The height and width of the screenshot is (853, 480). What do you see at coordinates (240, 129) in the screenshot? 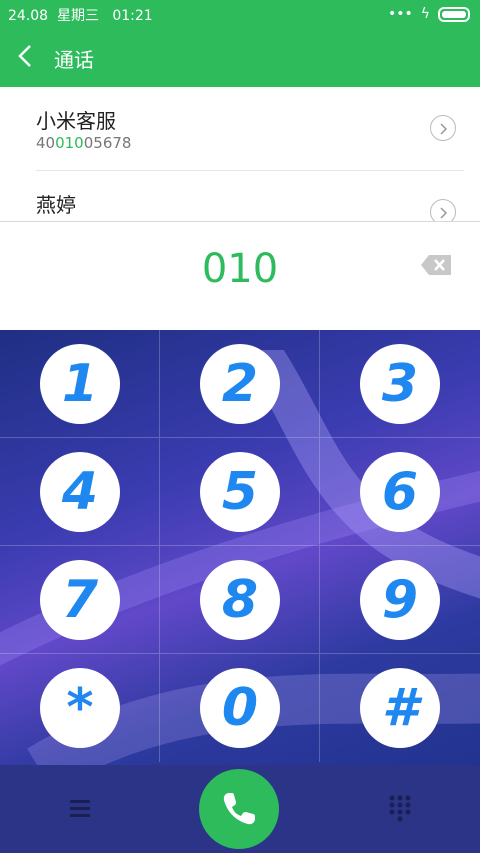
I see `list-item: 小米客服 4001005678` at bounding box center [240, 129].